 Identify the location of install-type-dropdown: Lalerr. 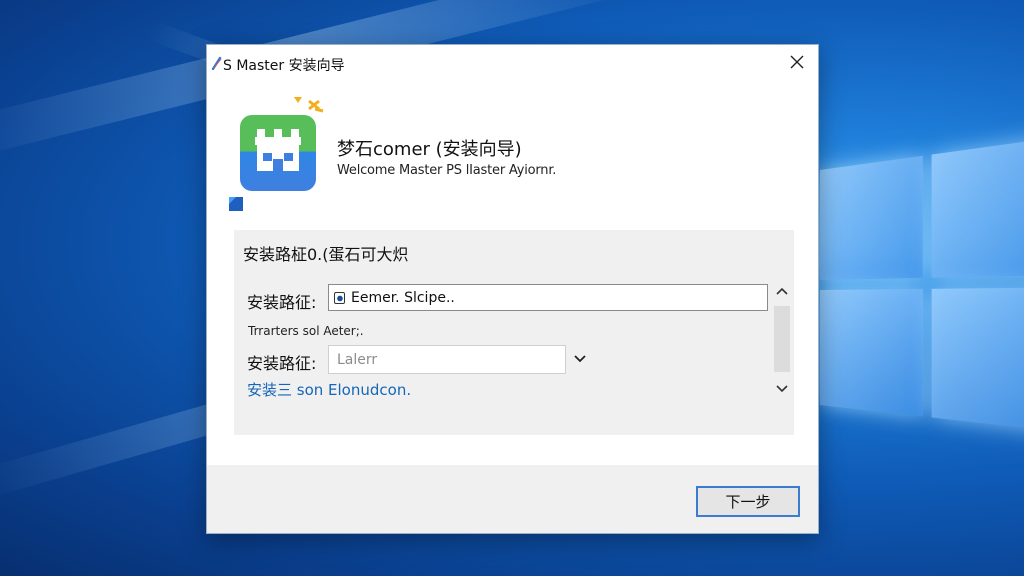
(447, 359).